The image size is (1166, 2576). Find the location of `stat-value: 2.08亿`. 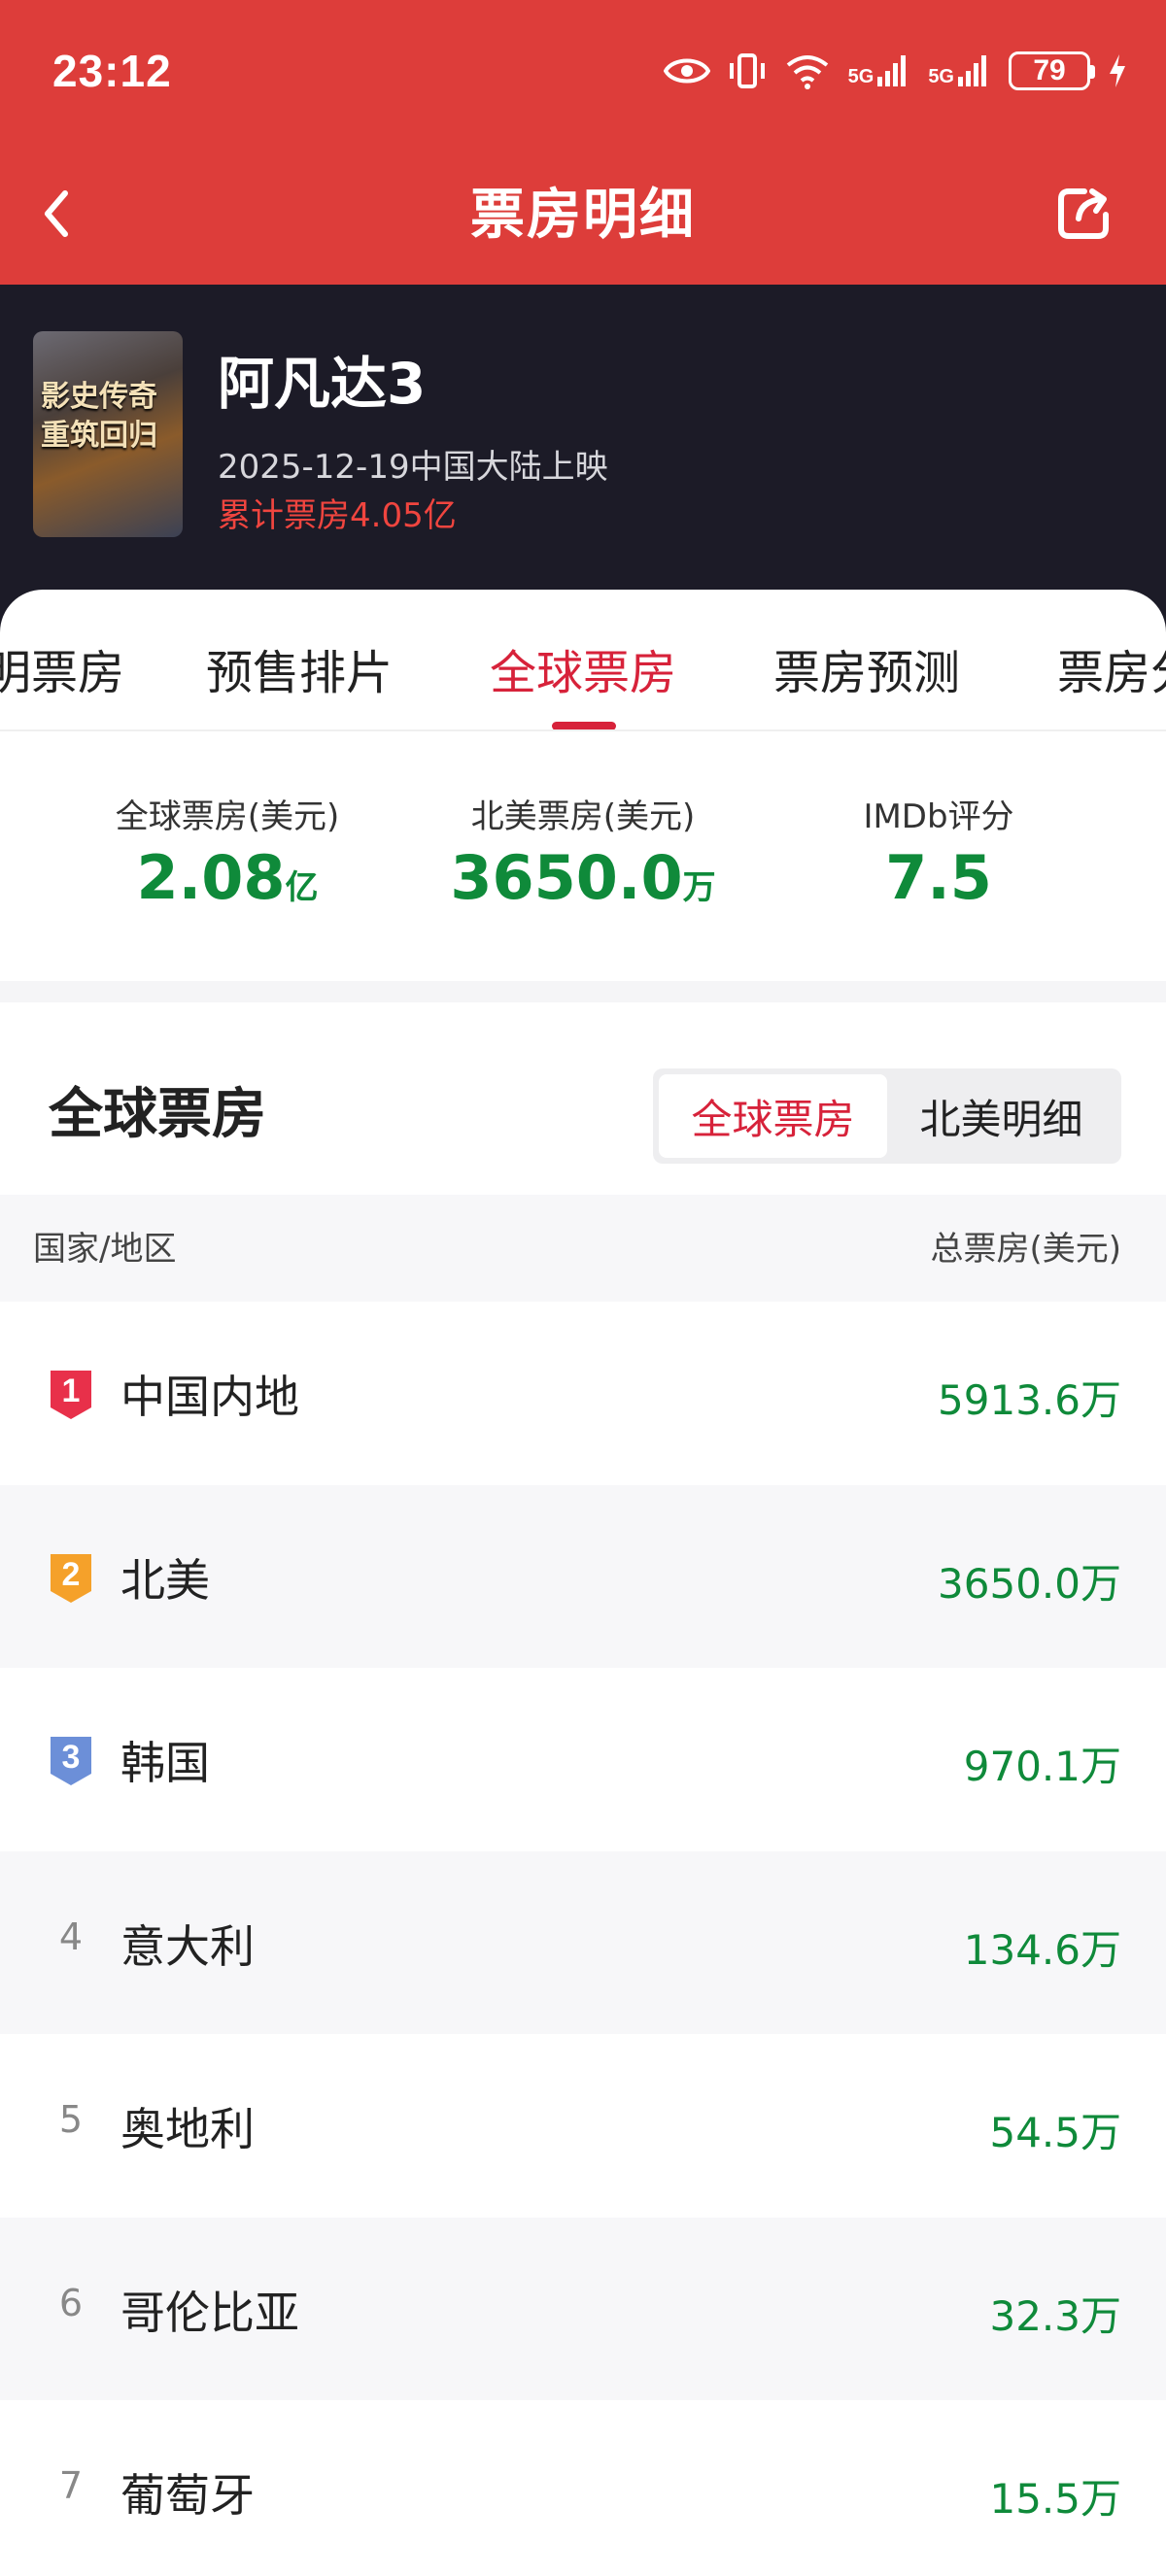

stat-value: 2.08亿 is located at coordinates (227, 877).